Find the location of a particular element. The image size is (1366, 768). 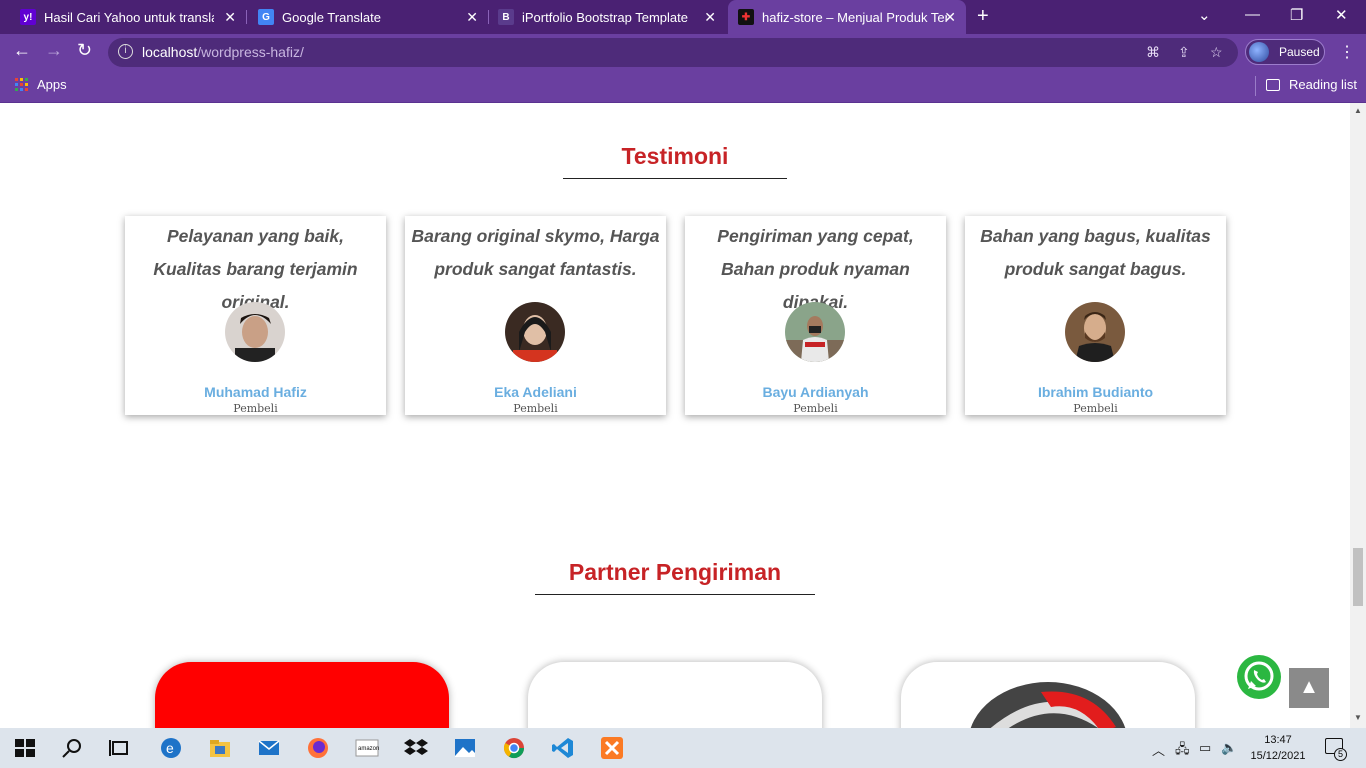

apps-shortcut: Apps is located at coordinates (41, 84).